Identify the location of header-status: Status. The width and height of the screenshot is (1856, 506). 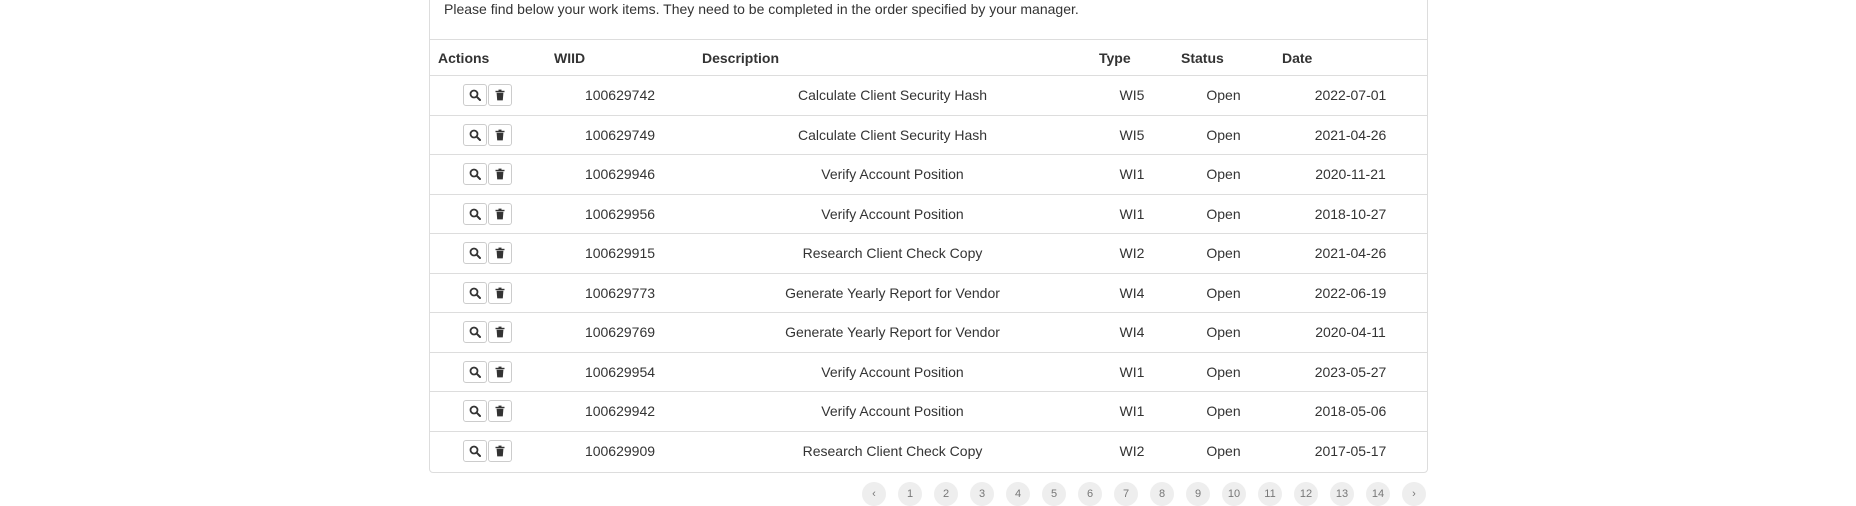
(1223, 57).